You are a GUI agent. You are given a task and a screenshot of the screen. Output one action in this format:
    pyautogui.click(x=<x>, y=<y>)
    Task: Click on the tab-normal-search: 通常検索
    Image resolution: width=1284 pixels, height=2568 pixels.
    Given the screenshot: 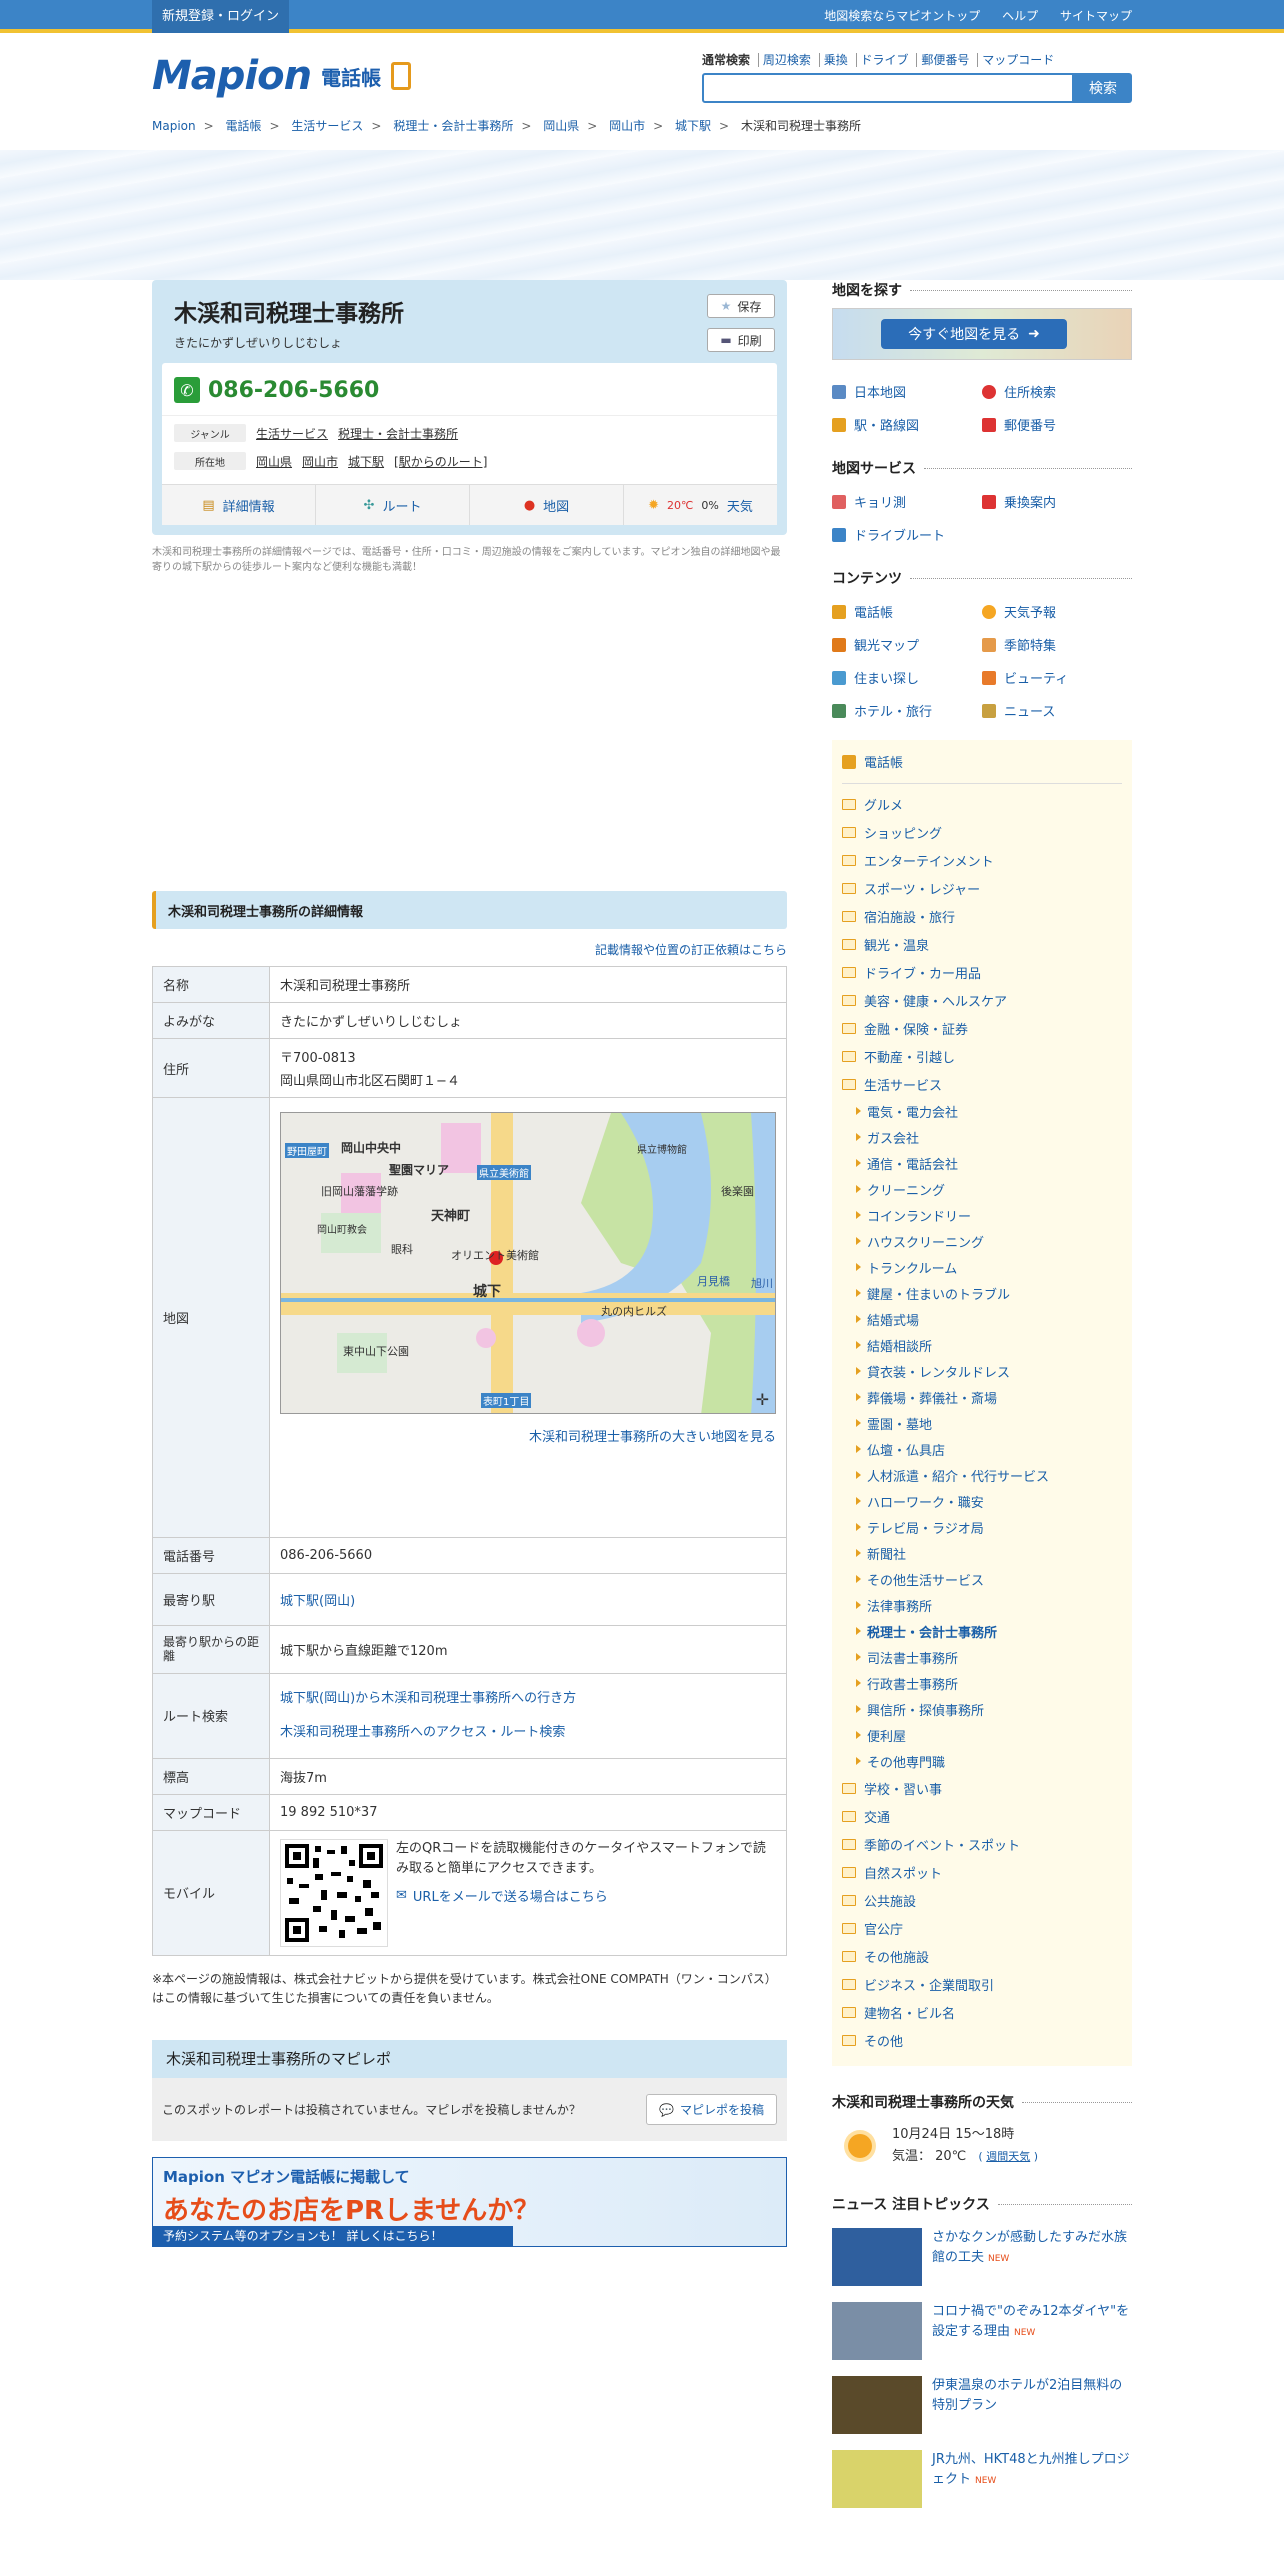 What is the action you would take?
    pyautogui.click(x=728, y=60)
    